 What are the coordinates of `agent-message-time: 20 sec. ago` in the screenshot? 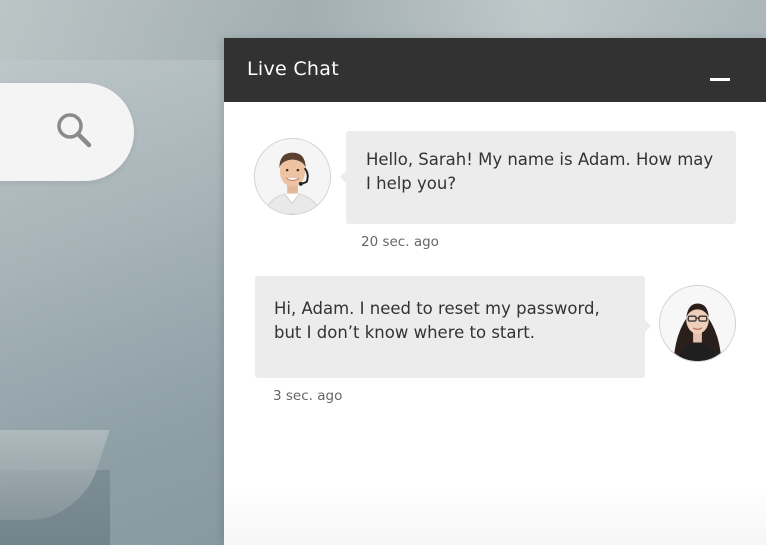 It's located at (400, 242).